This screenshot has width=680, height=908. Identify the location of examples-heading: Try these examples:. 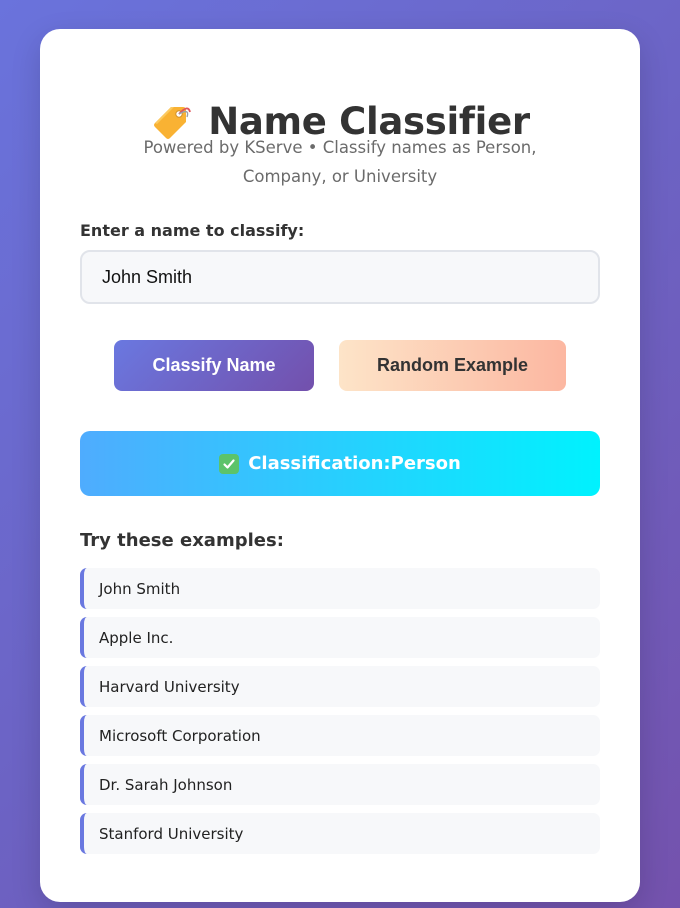
(182, 540).